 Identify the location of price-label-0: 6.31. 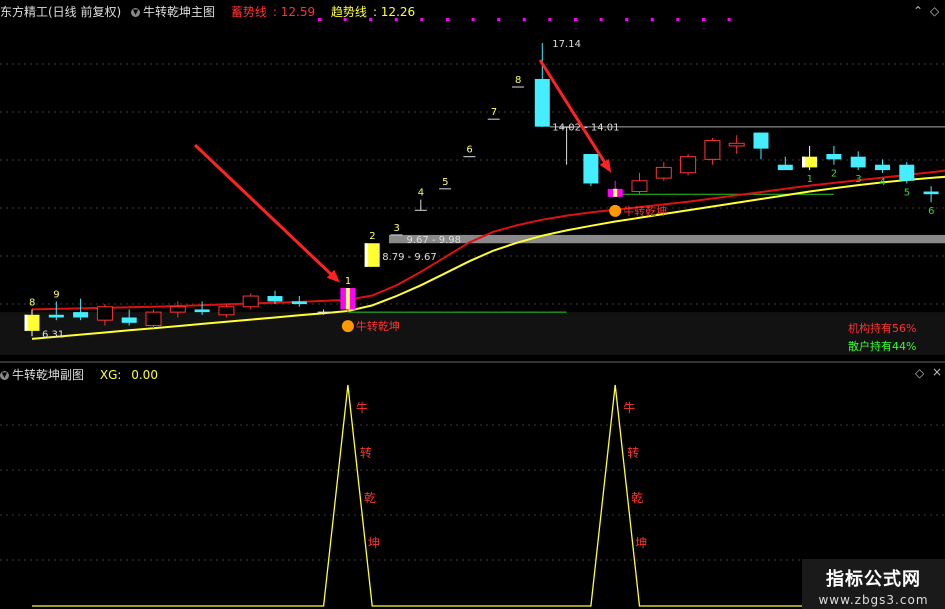
(53, 334).